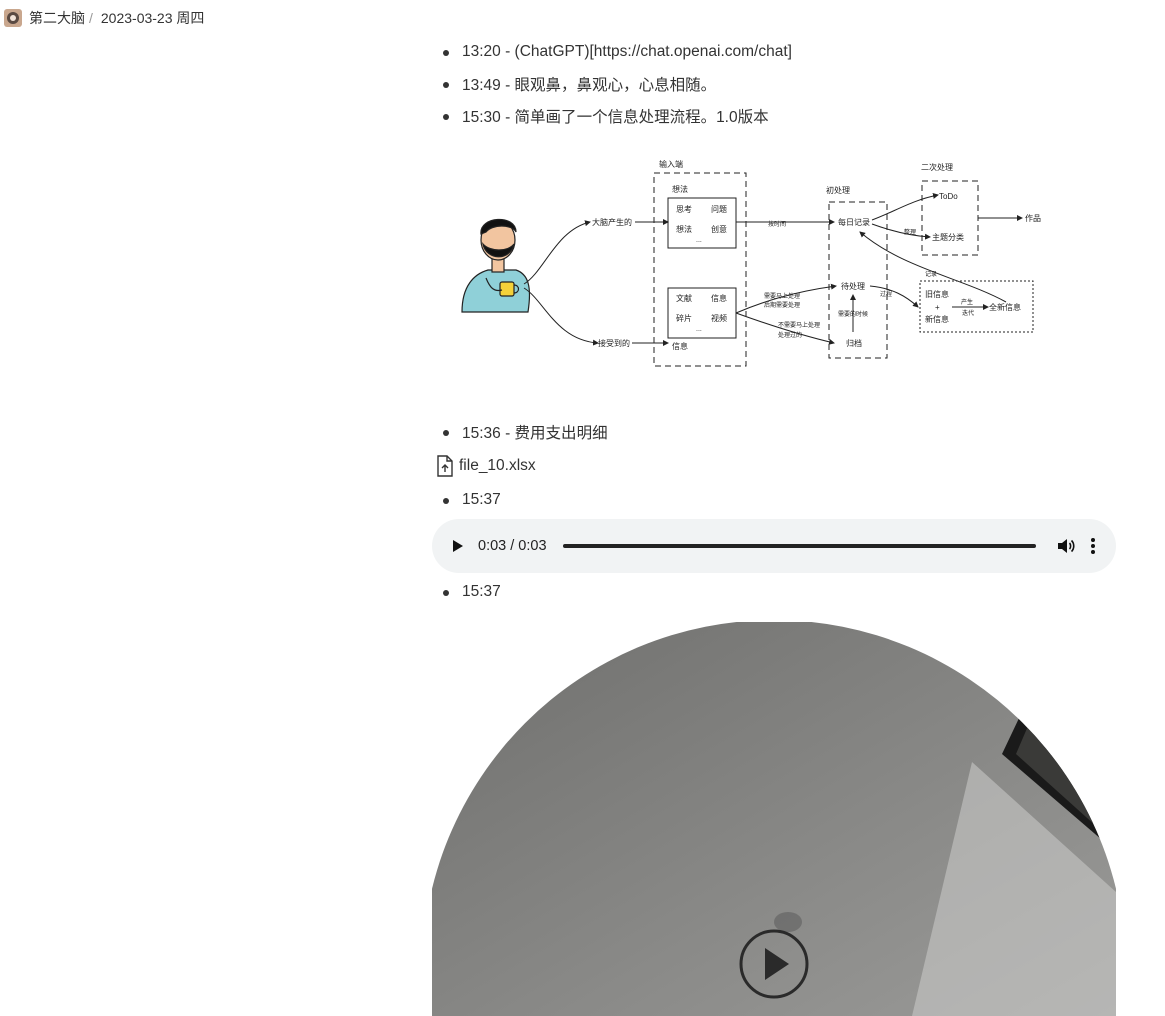 The width and height of the screenshot is (1165, 1016). What do you see at coordinates (886, 294) in the screenshot?
I see `diagram-label: 过程` at bounding box center [886, 294].